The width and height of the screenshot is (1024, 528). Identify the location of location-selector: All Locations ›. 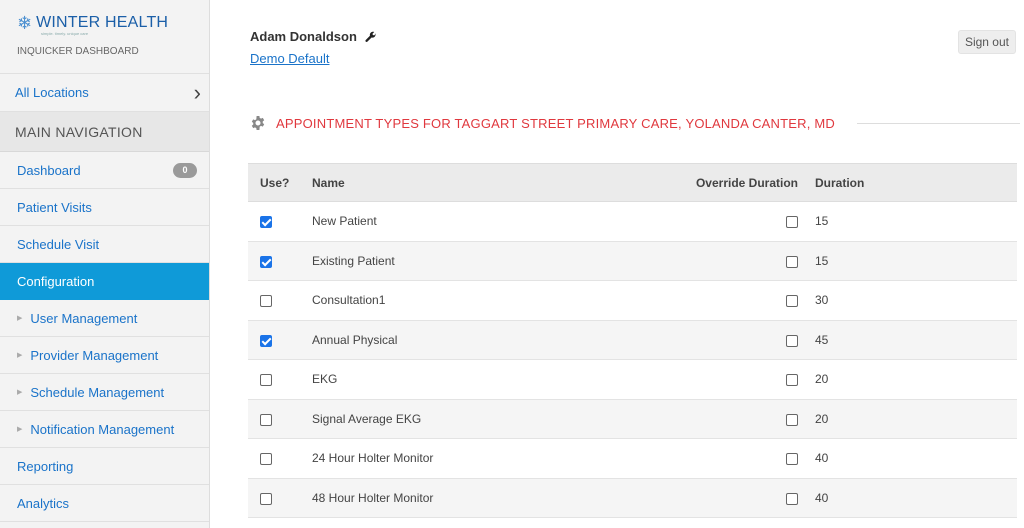
(104, 93).